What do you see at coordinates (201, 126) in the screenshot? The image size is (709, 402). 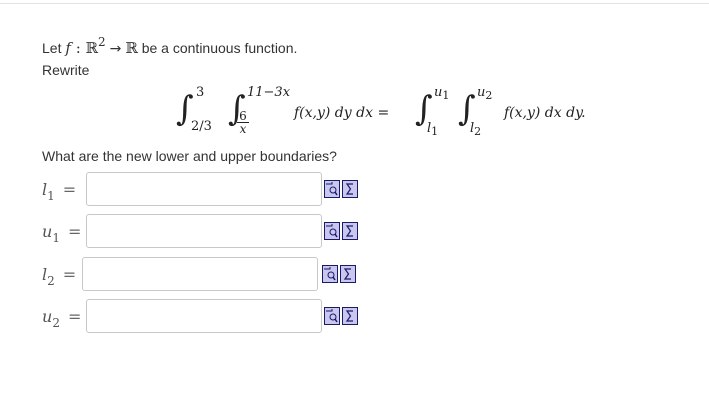 I see `outer-lower-limit: 2/3` at bounding box center [201, 126].